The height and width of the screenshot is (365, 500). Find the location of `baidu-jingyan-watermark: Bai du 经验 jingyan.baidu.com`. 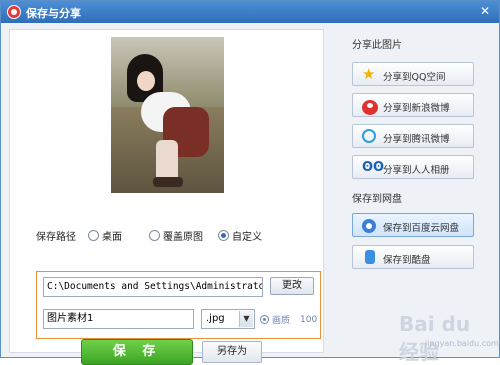

baidu-jingyan-watermark: Bai du 经验 jingyan.baidu.com is located at coordinates (449, 335).